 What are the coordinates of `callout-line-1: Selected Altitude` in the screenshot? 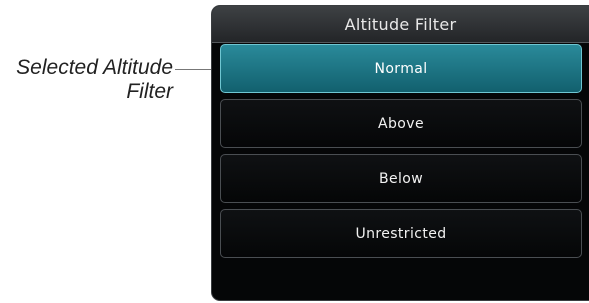 It's located at (94, 67).